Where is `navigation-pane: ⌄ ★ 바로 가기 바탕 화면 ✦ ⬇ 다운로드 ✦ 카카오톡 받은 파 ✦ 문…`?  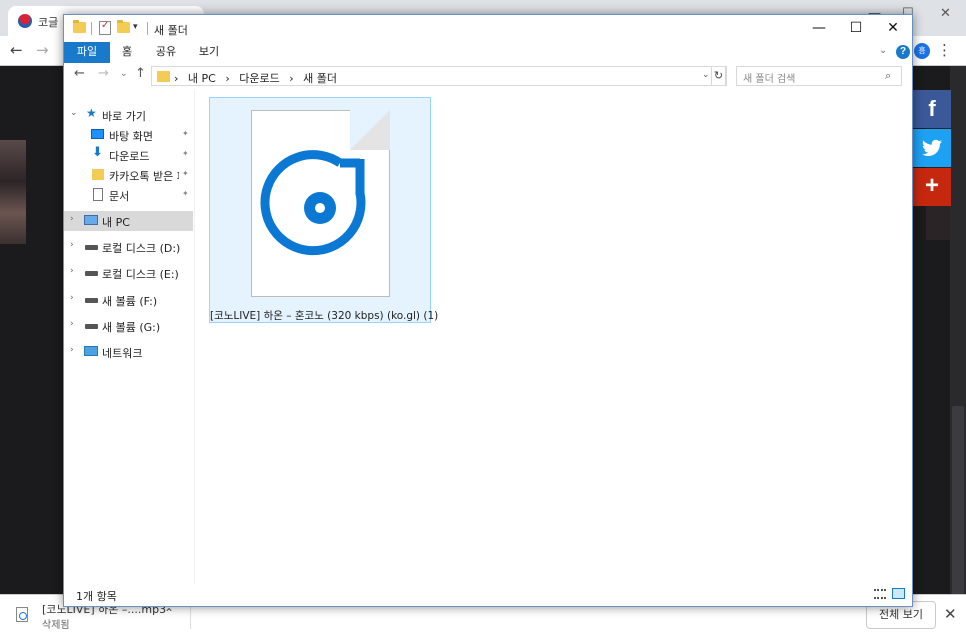 navigation-pane: ⌄ ★ 바로 가기 바탕 화면 ✦ ⬇ 다운로드 ✦ 카카오톡 받은 파 ✦ 문… is located at coordinates (129, 341).